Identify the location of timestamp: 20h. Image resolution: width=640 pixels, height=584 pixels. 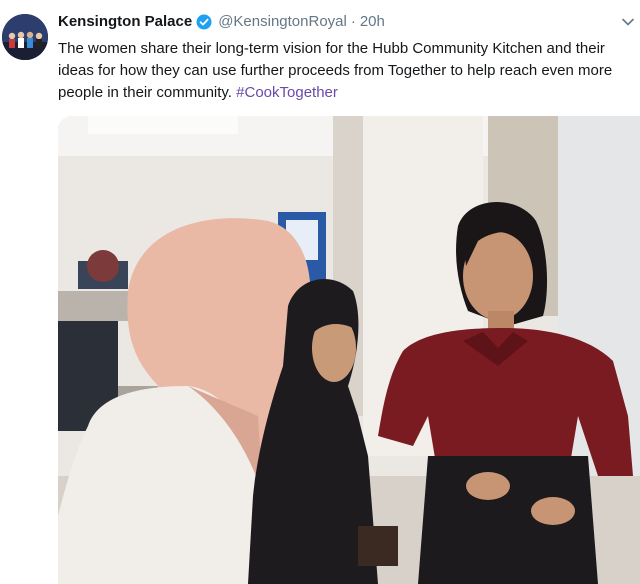
(372, 22).